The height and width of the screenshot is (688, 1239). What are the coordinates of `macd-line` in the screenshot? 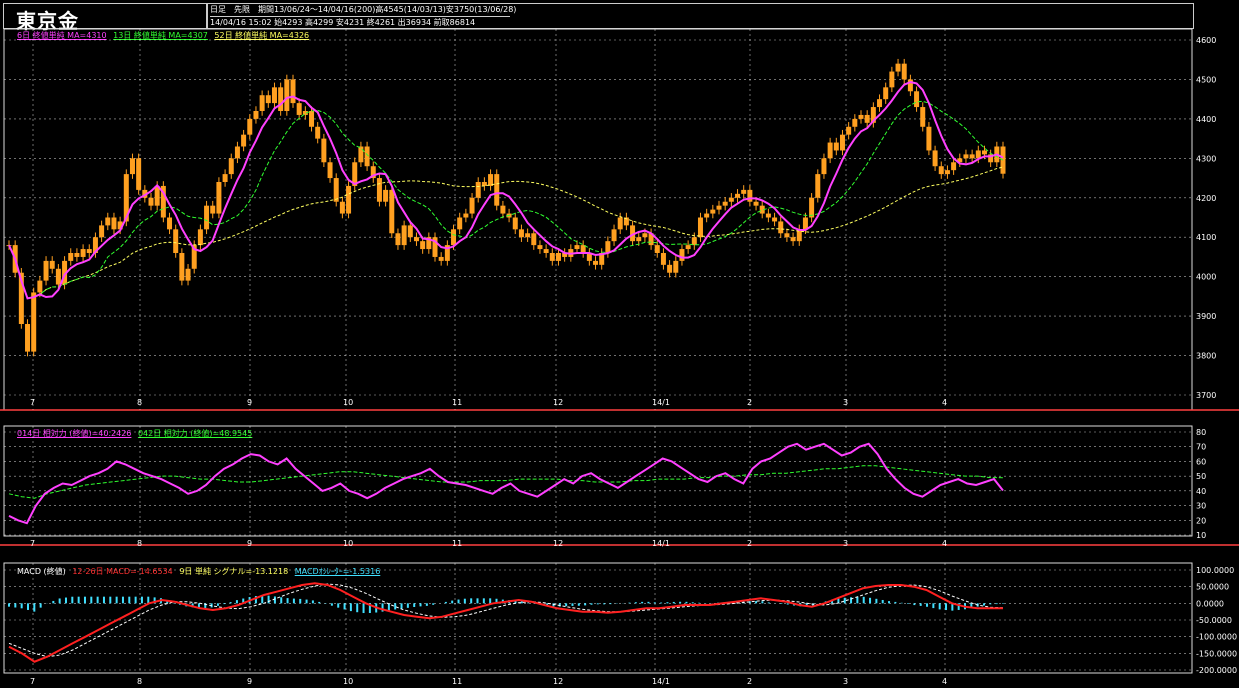 It's located at (506, 622).